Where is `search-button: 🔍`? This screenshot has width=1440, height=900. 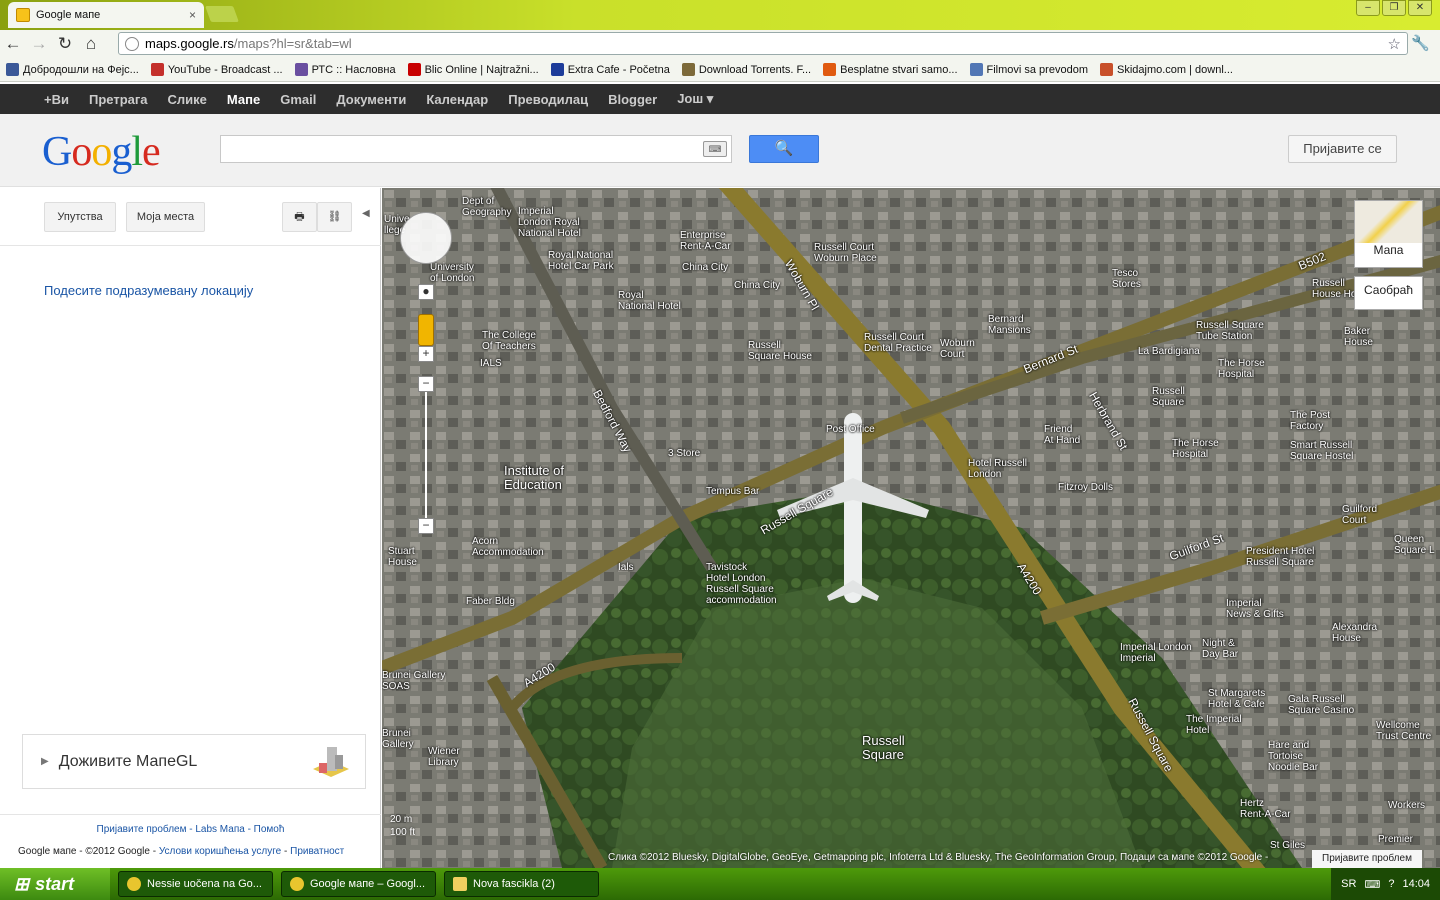
search-button: 🔍 is located at coordinates (784, 149).